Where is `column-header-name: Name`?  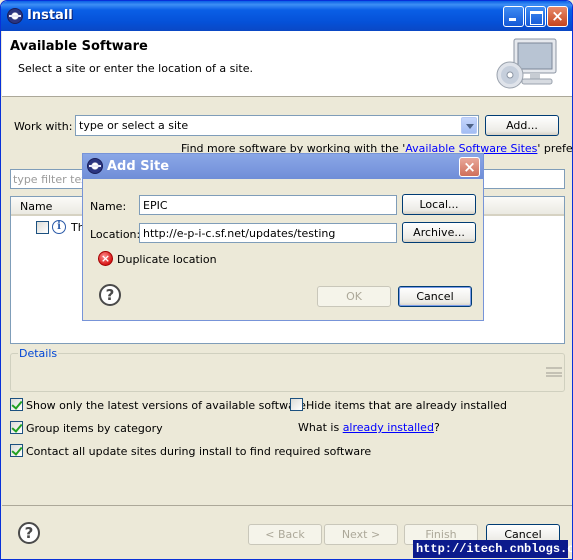
column-header-name: Name is located at coordinates (36, 206).